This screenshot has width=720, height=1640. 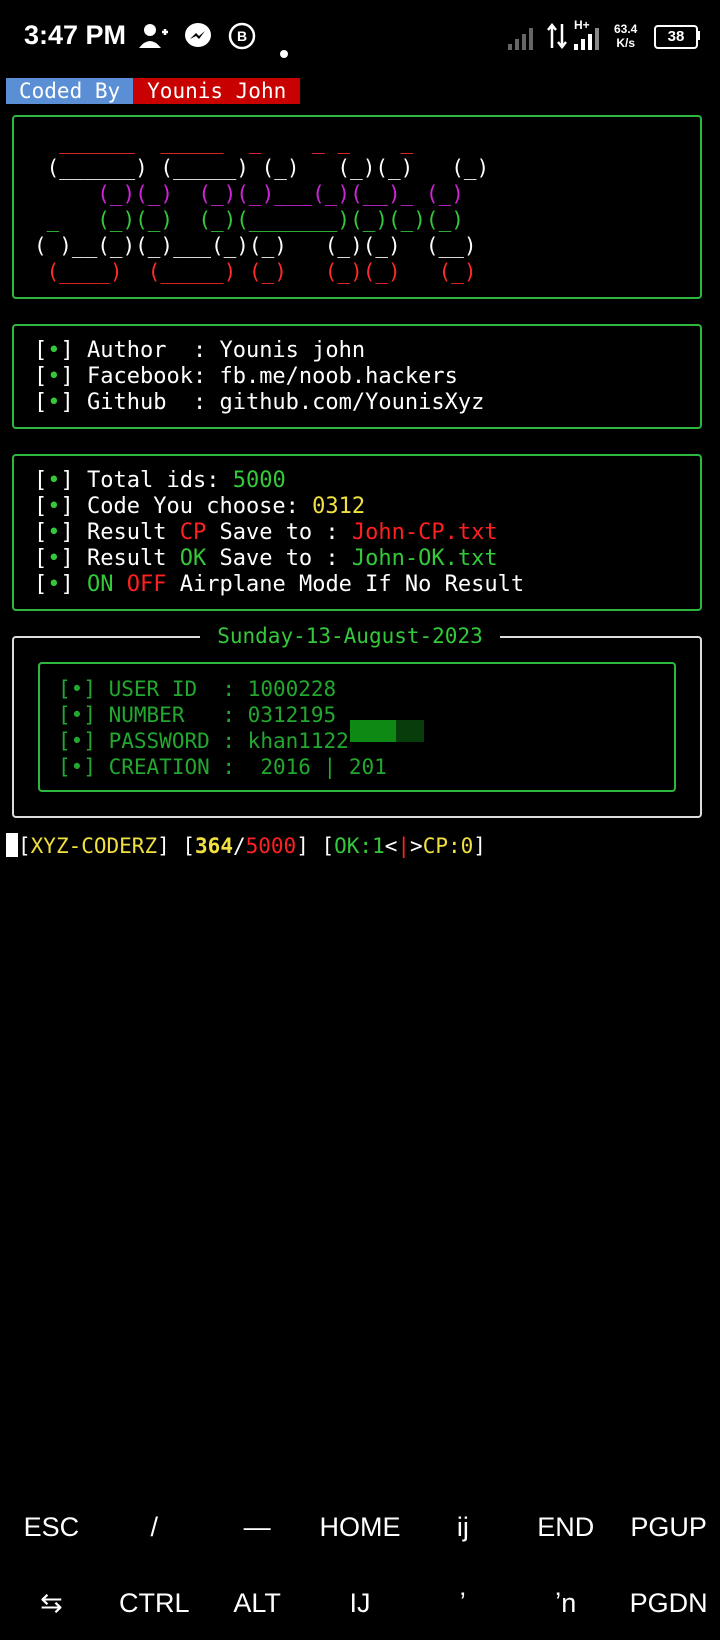 I want to click on total-ids-value: 5000, so click(x=259, y=480).